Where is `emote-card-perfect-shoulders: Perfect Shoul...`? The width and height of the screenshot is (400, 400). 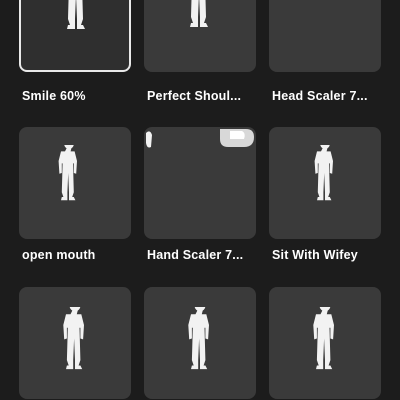
emote-card-perfect-shoulders: Perfect Shoul... is located at coordinates (200, 60).